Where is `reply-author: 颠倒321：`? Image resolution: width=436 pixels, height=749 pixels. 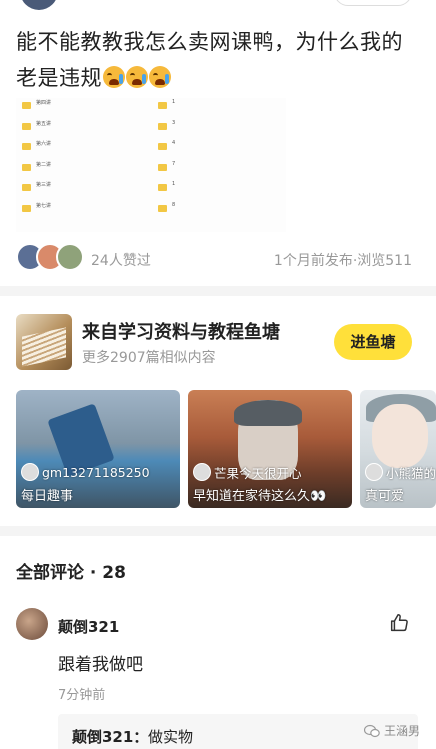 reply-author: 颠倒321： is located at coordinates (110, 737).